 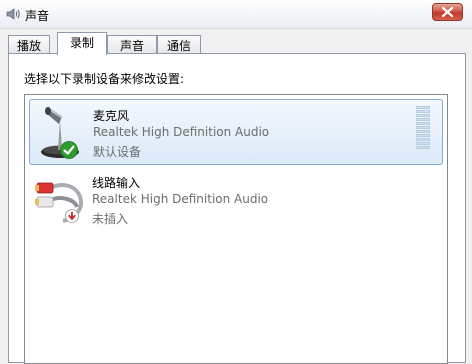 I want to click on close-icon, so click(x=447, y=12).